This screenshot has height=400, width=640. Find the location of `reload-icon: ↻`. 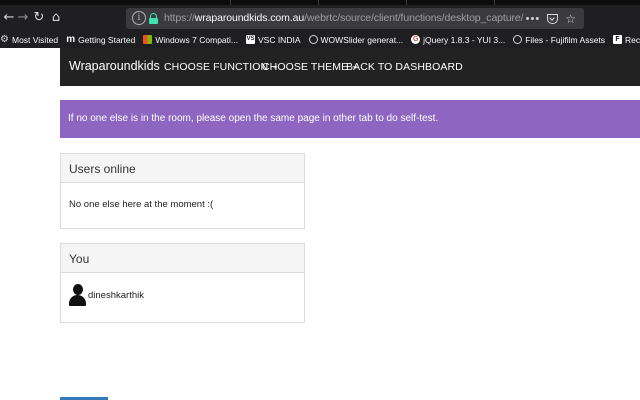

reload-icon: ↻ is located at coordinates (39, 18).